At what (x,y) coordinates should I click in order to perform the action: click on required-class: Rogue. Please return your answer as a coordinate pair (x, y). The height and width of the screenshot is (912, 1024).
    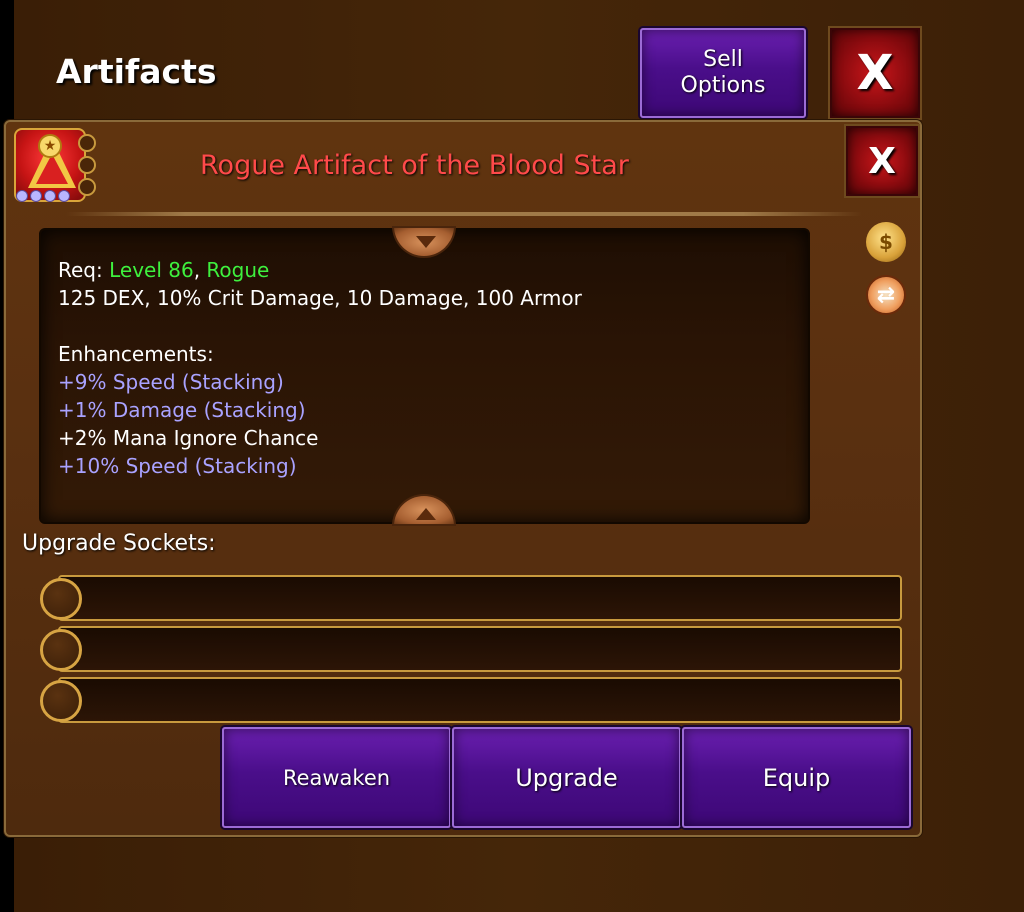
    Looking at the image, I should click on (238, 270).